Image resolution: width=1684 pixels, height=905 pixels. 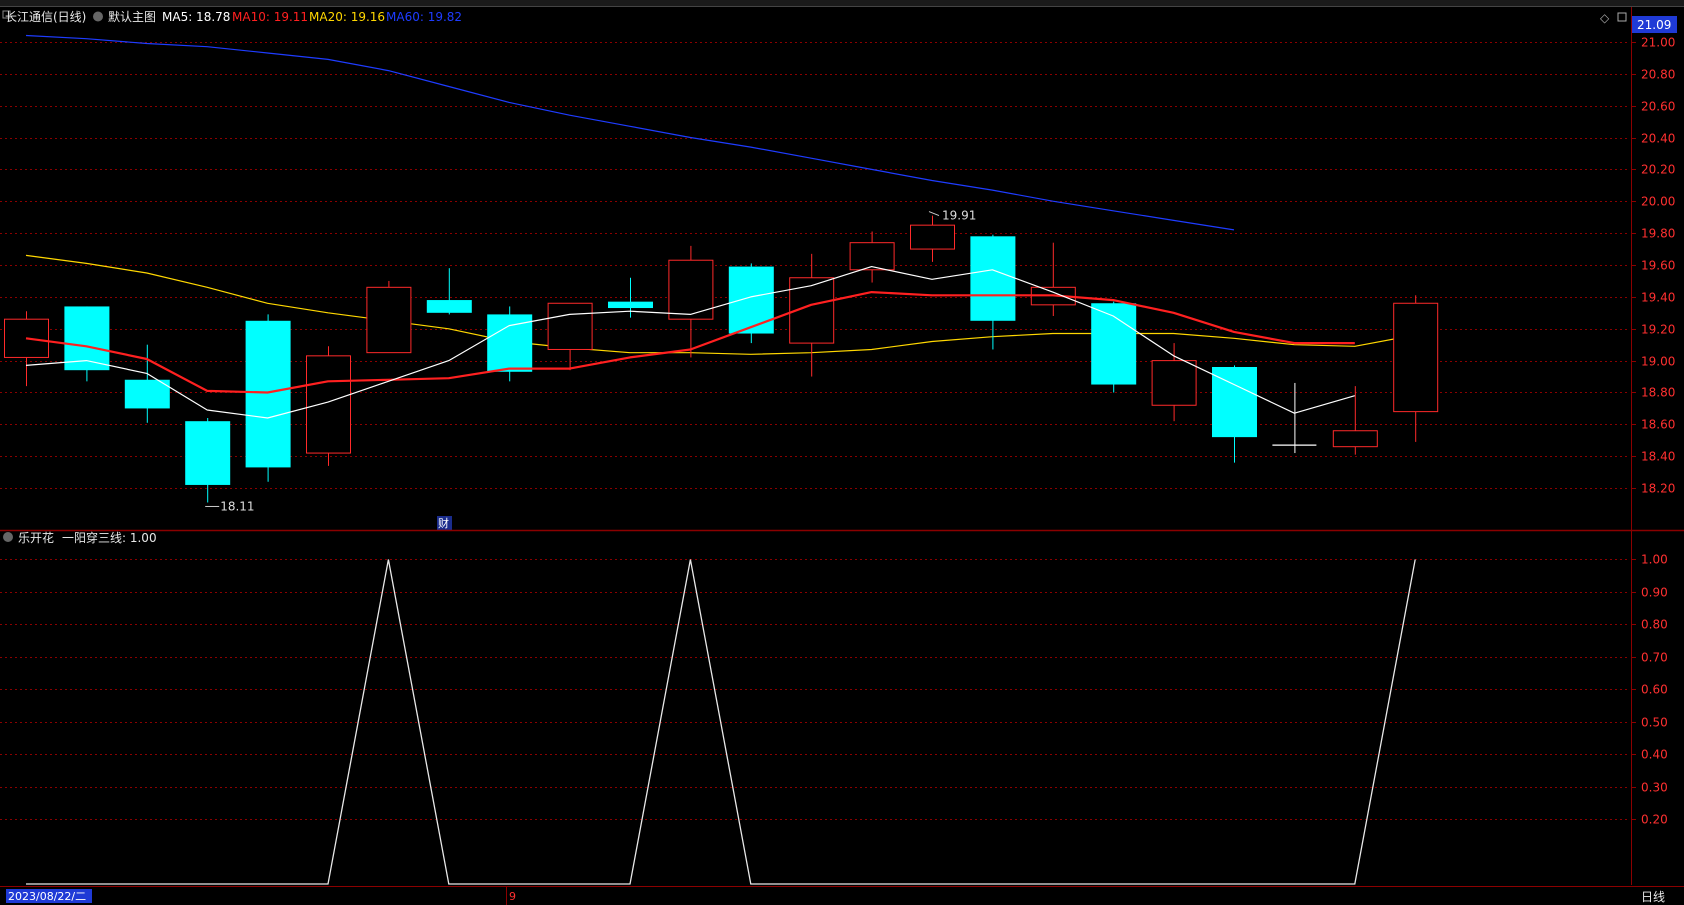 What do you see at coordinates (1658, 234) in the screenshot?
I see `main-y-tick-label: 19.80` at bounding box center [1658, 234].